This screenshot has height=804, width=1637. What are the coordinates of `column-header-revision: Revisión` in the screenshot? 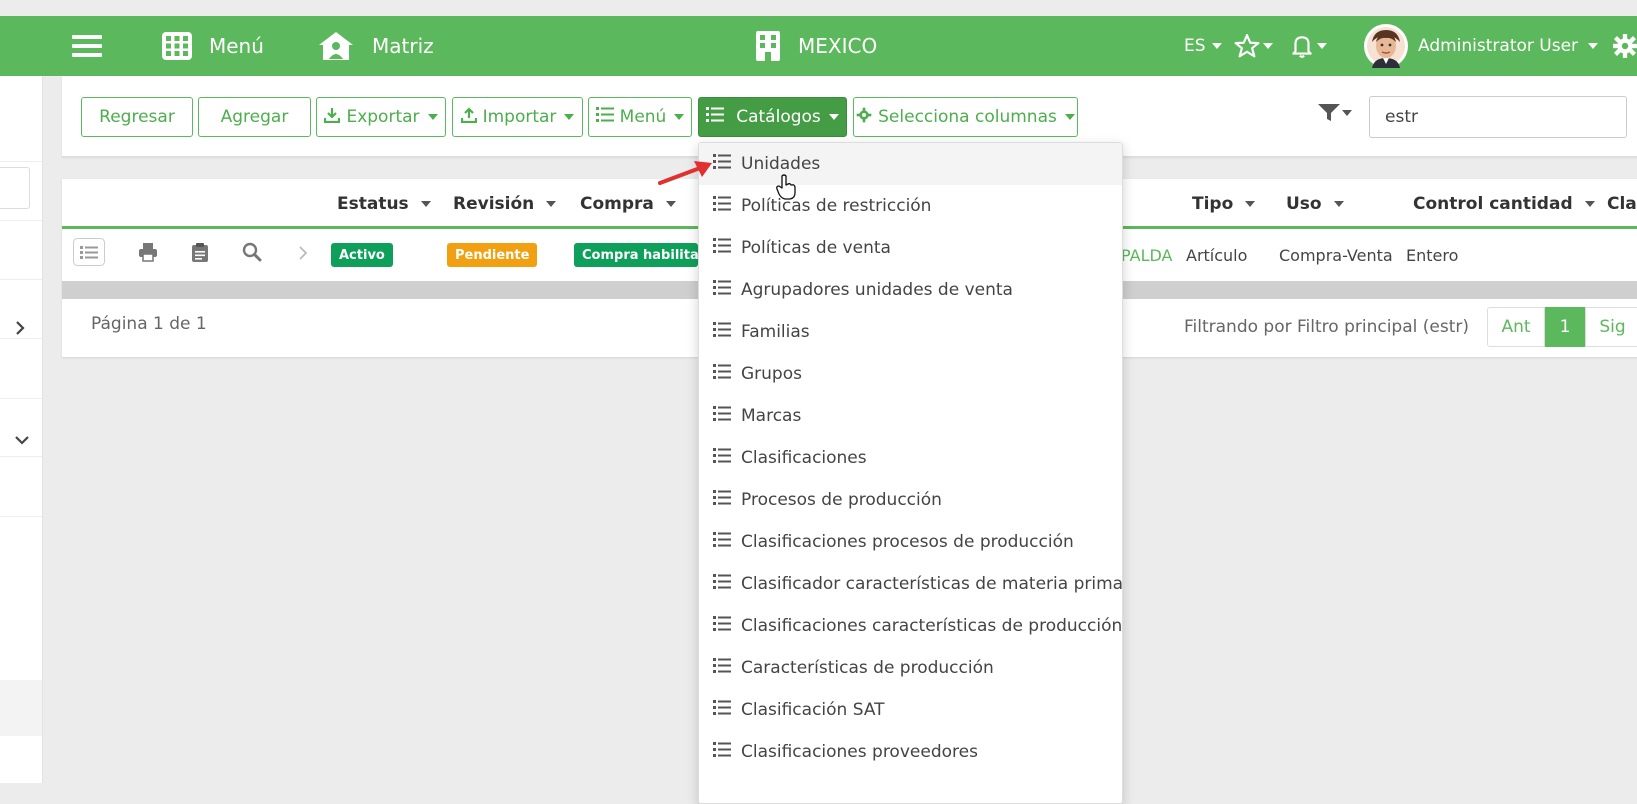 It's located at (505, 204).